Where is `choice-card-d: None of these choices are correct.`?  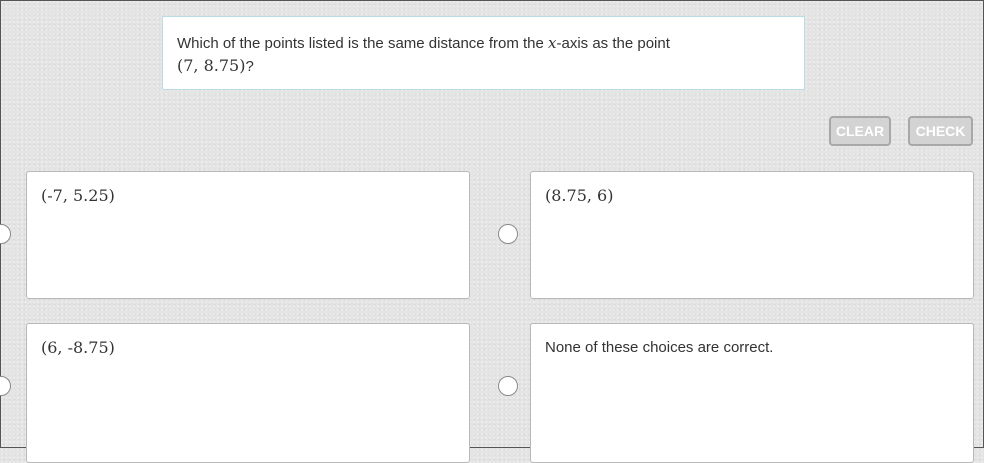
choice-card-d: None of these choices are correct. is located at coordinates (752, 393).